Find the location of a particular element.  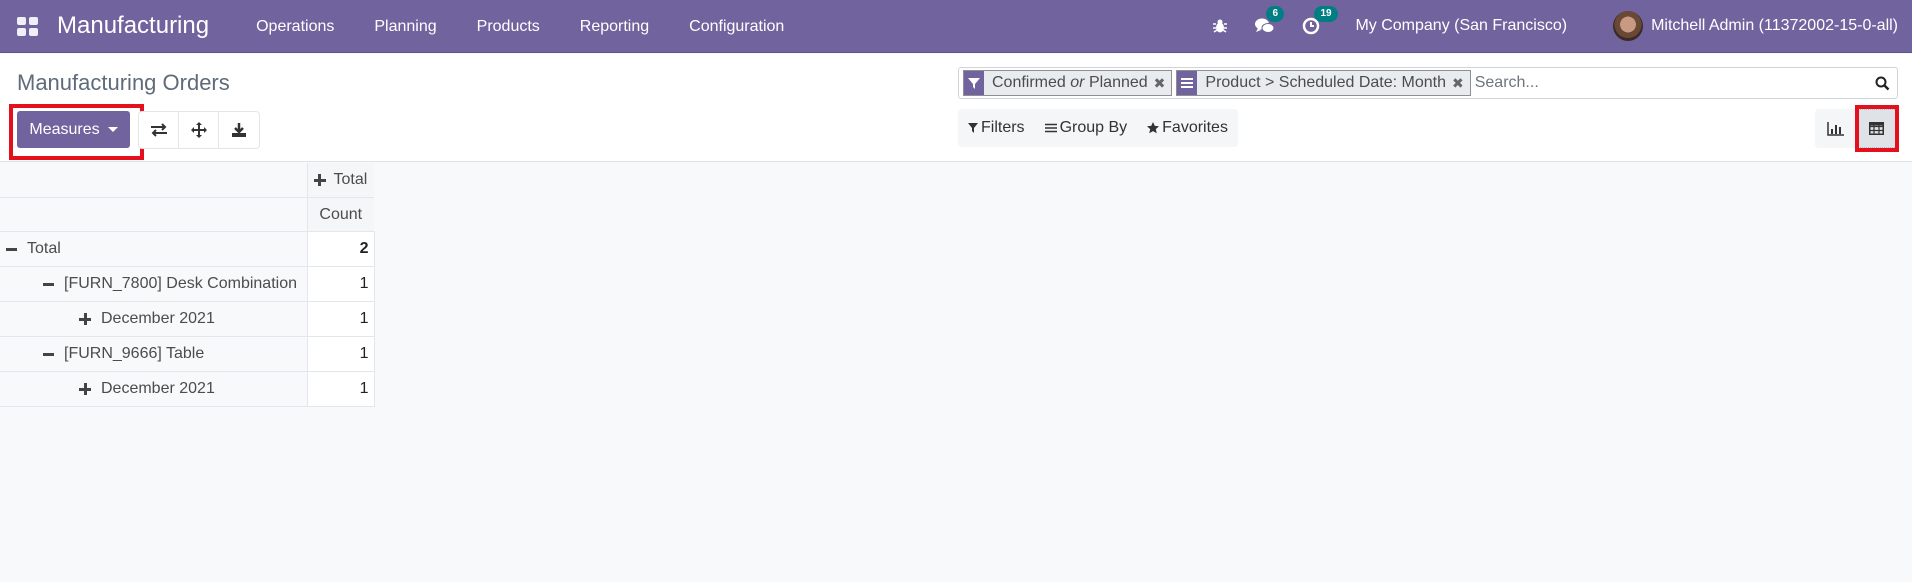

download-xlsx-button is located at coordinates (239, 130).